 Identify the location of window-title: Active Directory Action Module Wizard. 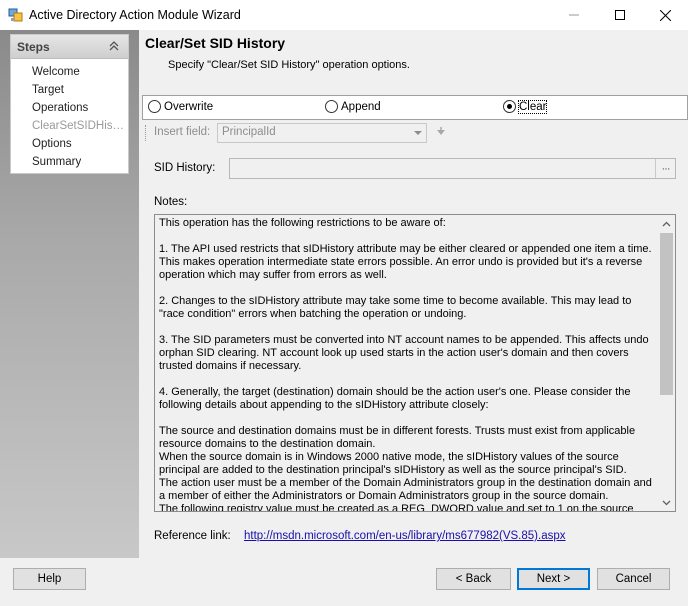
(135, 15).